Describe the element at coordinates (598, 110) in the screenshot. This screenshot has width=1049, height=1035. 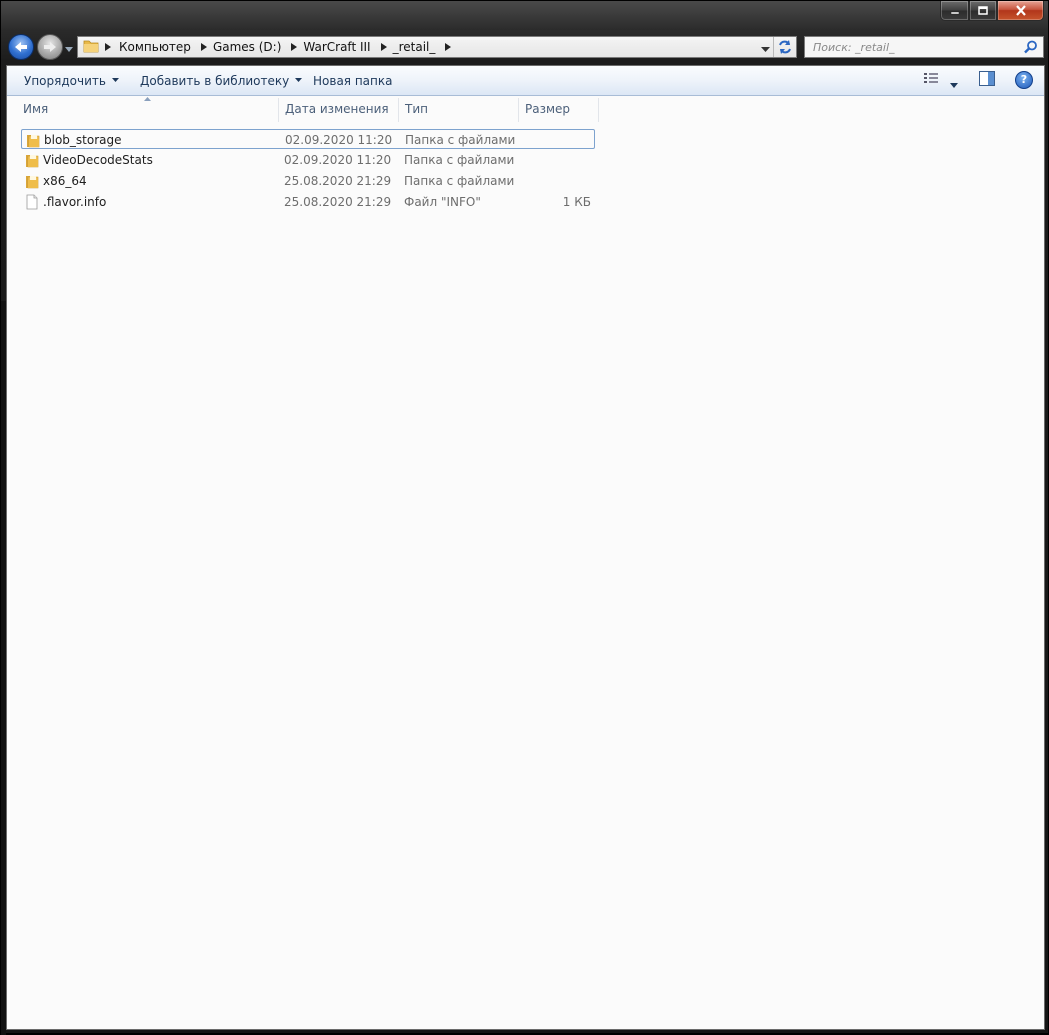
I see `column-divider` at that location.